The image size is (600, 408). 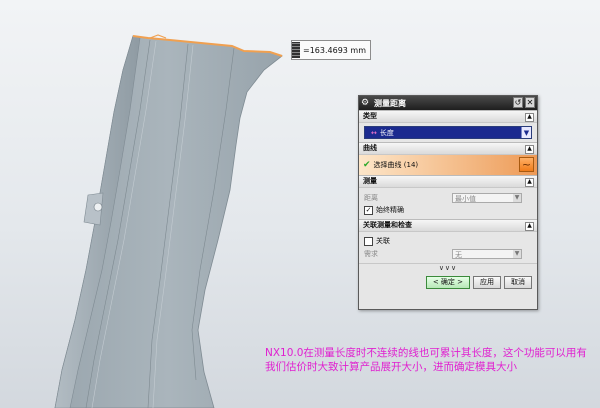 I want to click on type-value: 长度, so click(x=386, y=132).